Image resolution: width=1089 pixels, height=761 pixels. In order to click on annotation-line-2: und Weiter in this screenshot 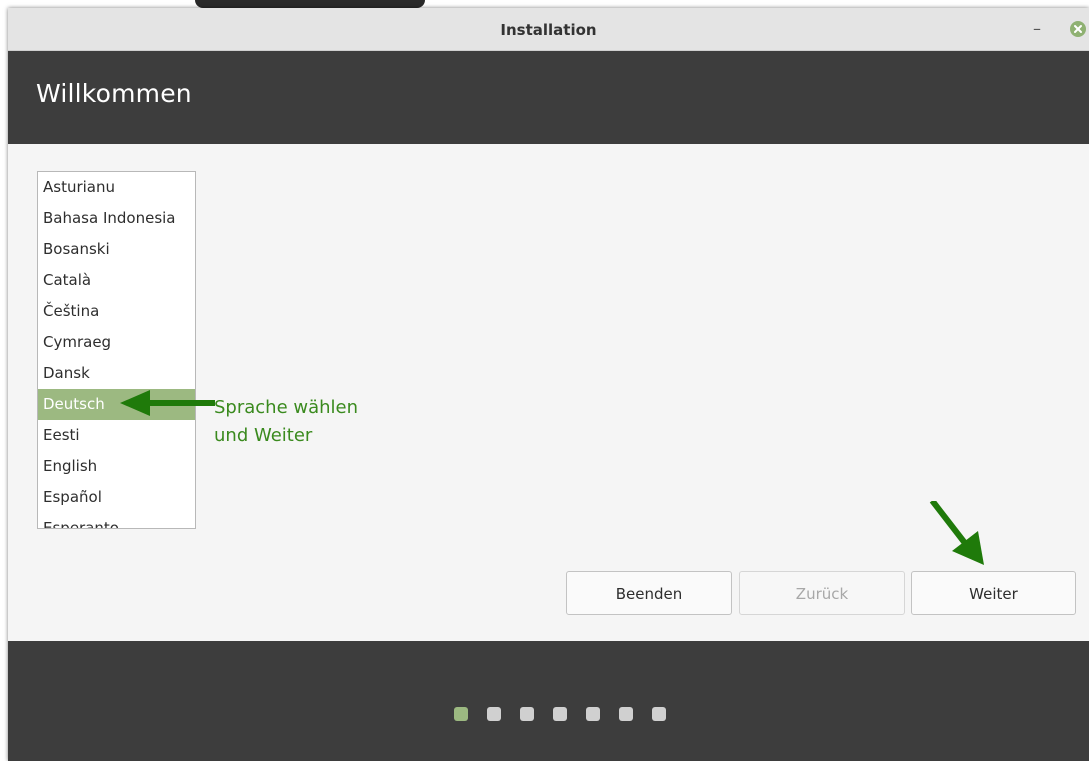, I will do `click(263, 435)`.